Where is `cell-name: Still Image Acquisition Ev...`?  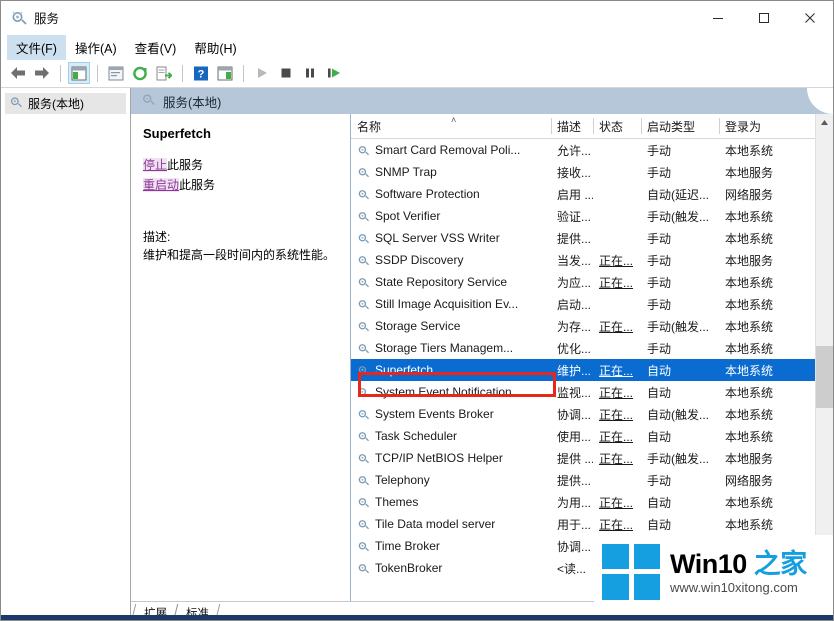
cell-name: Still Image Acquisition Ev... is located at coordinates (451, 304).